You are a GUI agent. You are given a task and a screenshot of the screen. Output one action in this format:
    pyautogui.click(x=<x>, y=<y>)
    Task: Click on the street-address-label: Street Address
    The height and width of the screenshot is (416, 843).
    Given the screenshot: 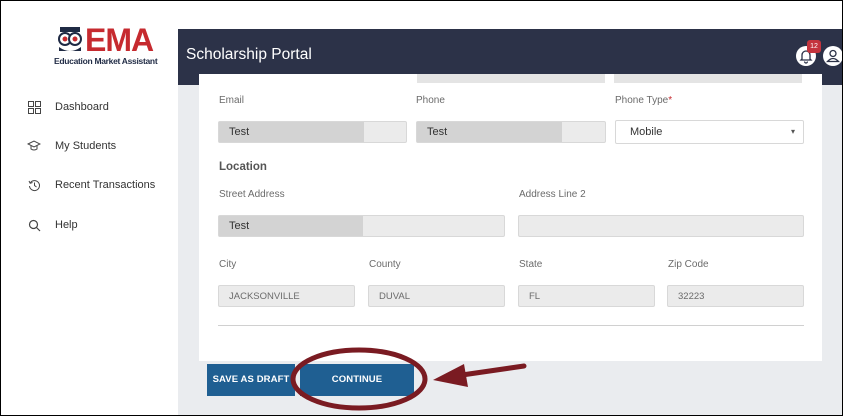 What is the action you would take?
    pyautogui.click(x=252, y=194)
    